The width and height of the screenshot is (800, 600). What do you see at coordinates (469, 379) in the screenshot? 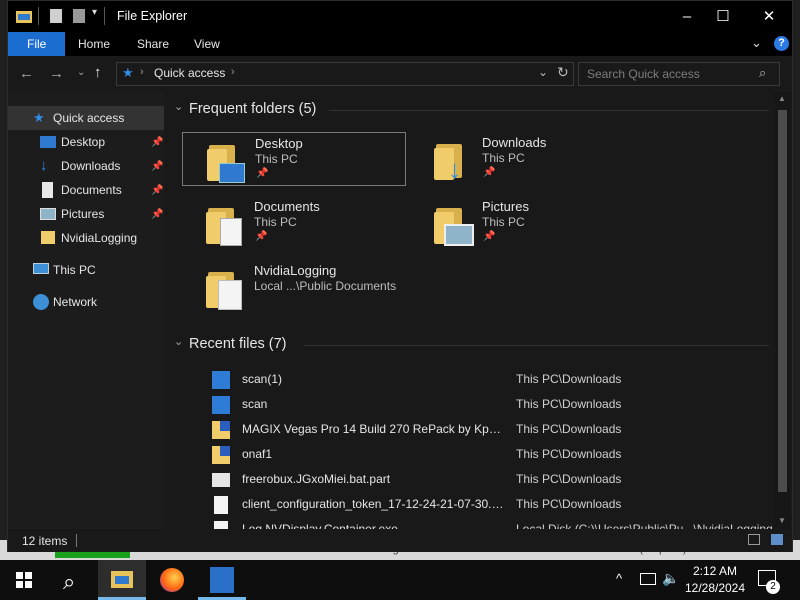
I see `recent-file-row: scan(1) This PC\Downloads` at bounding box center [469, 379].